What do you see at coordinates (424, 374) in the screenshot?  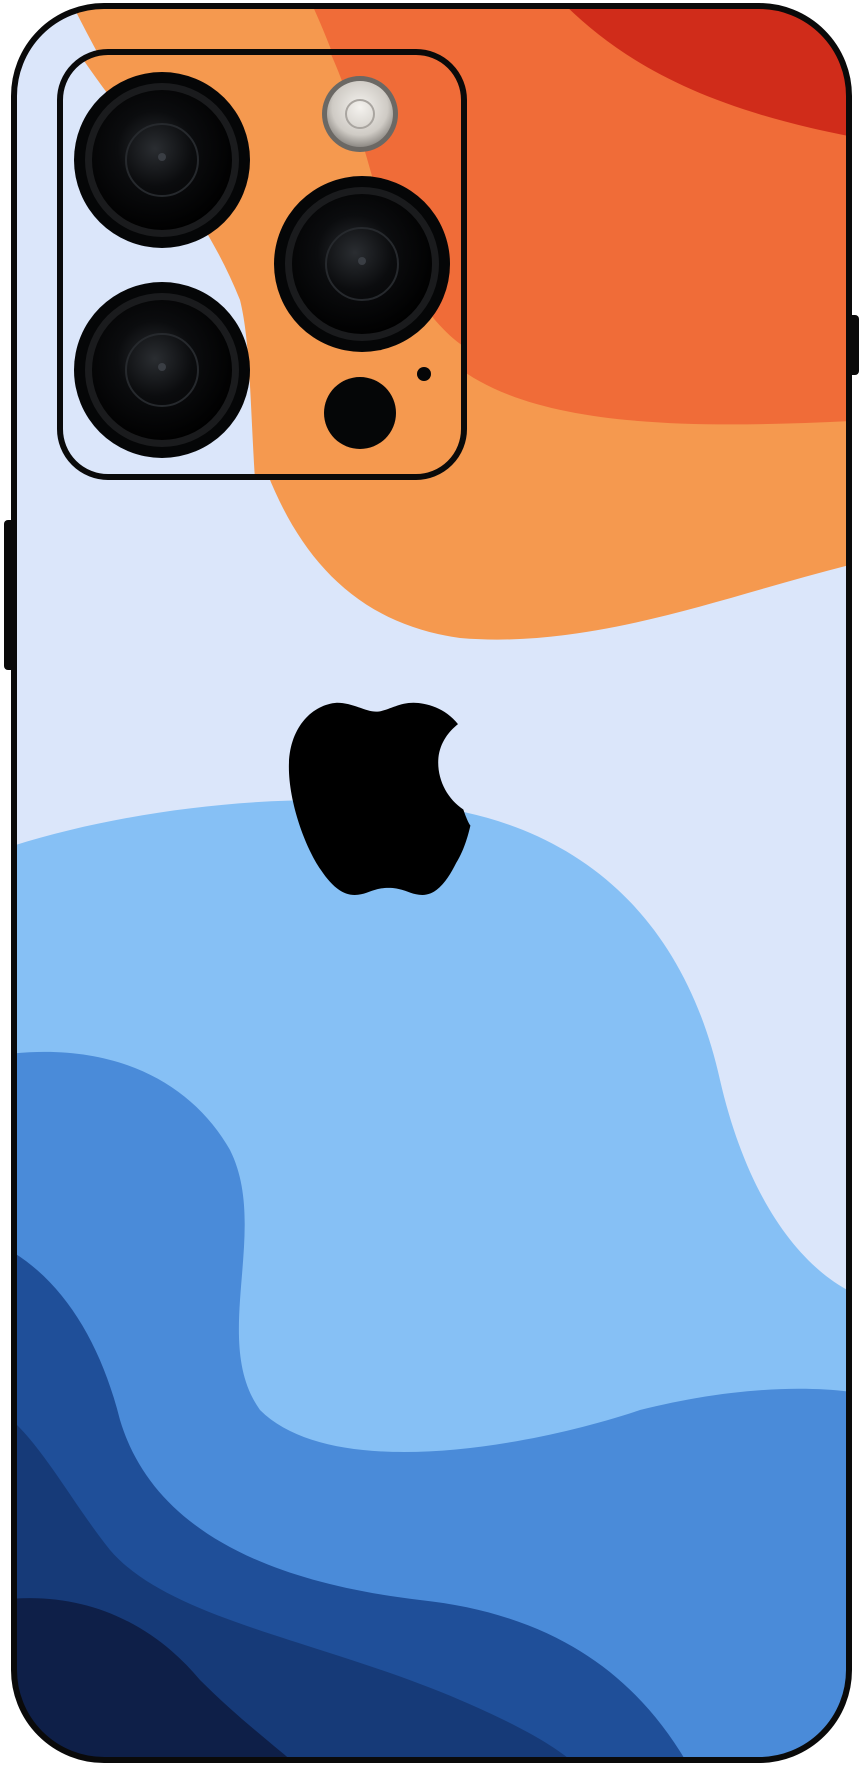 I see `microphone-icon` at bounding box center [424, 374].